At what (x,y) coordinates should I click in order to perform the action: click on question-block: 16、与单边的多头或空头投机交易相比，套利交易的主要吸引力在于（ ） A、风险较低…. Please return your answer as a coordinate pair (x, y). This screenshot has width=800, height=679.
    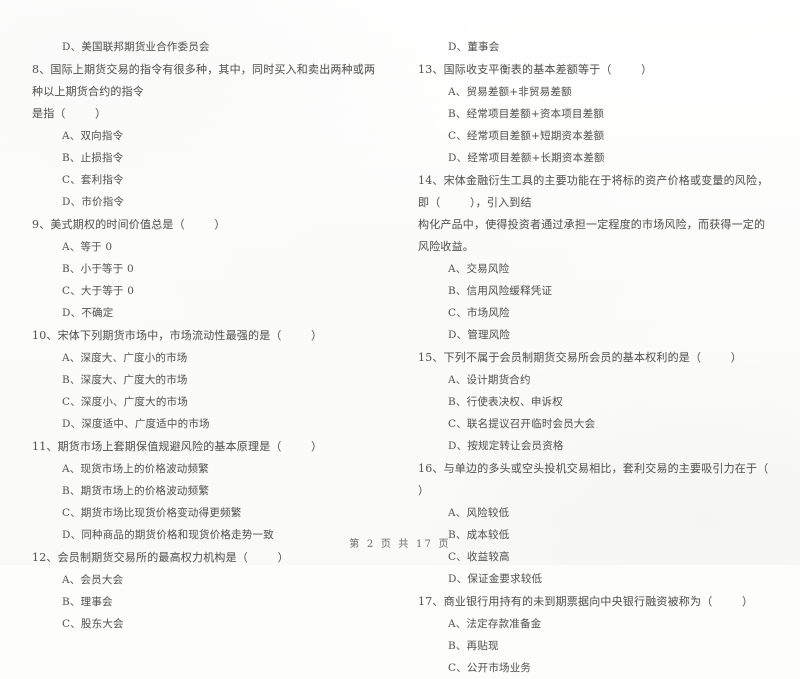
    Looking at the image, I should click on (593, 524).